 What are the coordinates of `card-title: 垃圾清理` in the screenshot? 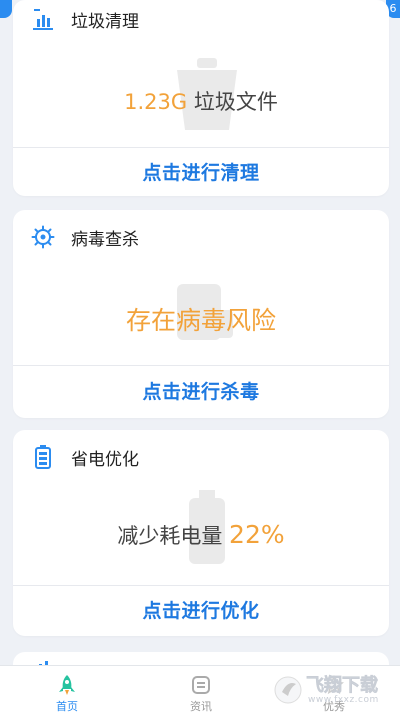 It's located at (105, 21).